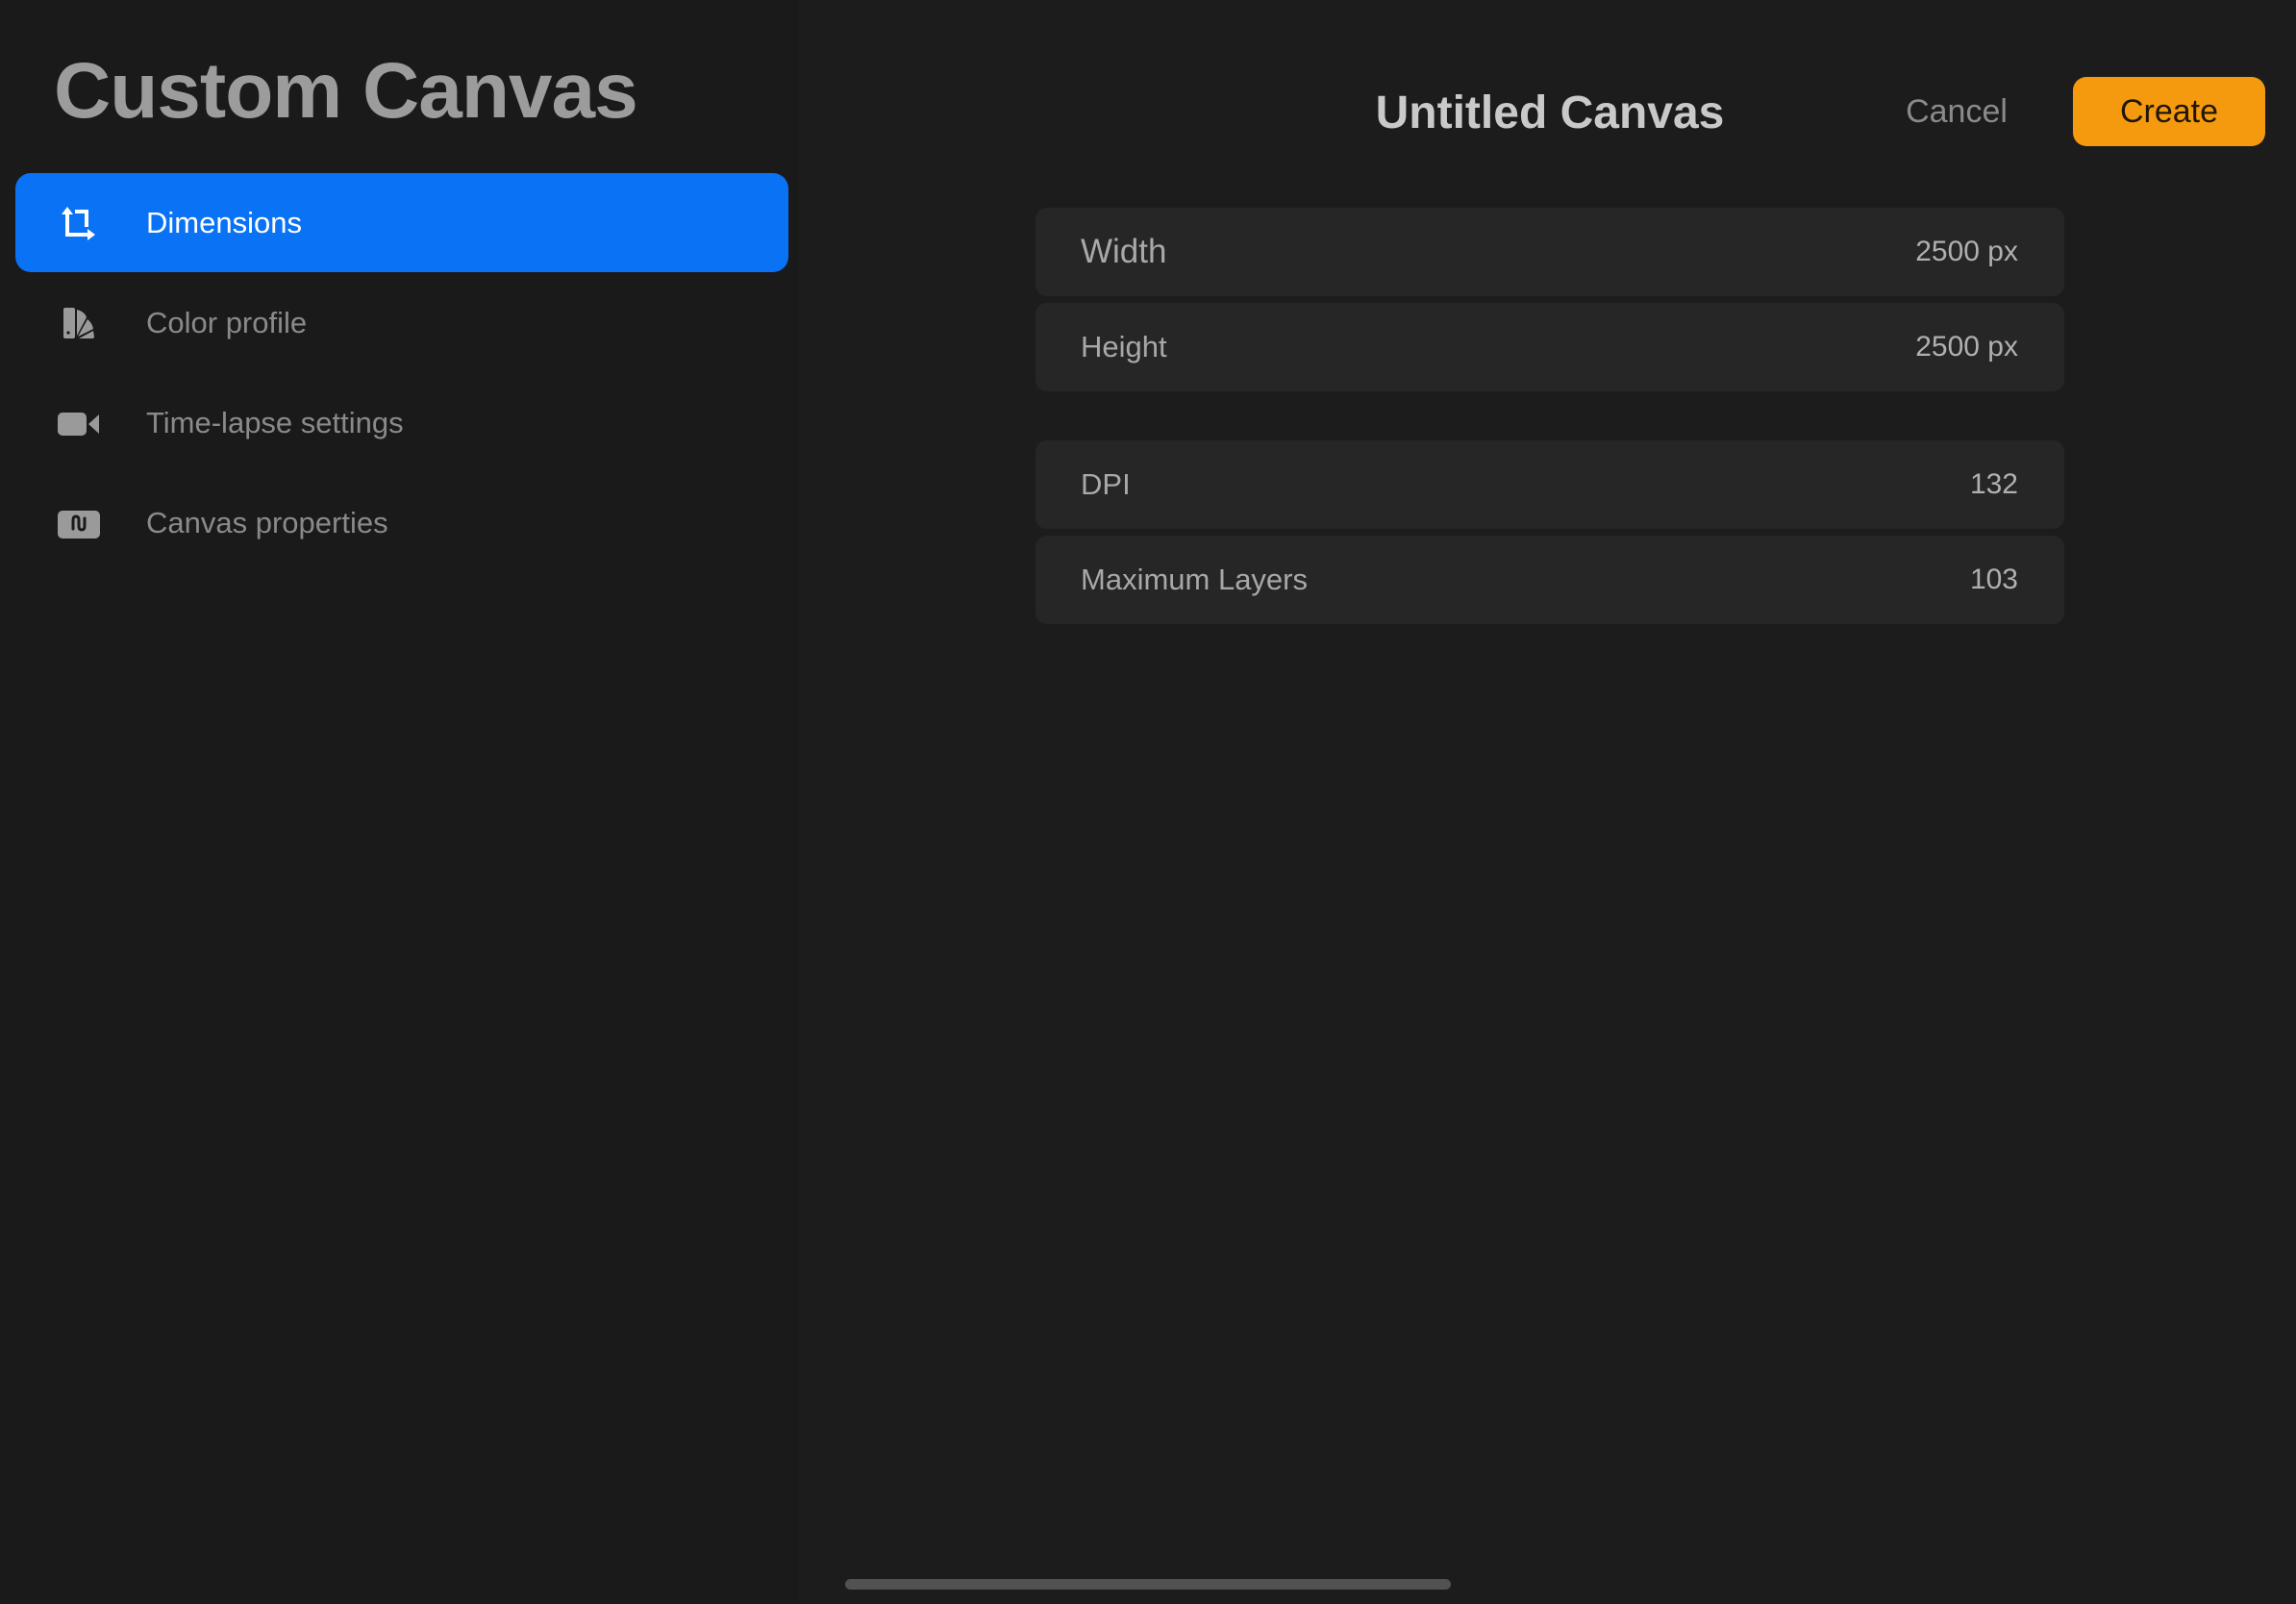 The height and width of the screenshot is (1604, 2296). I want to click on page-title: Custom Canvas, so click(346, 91).